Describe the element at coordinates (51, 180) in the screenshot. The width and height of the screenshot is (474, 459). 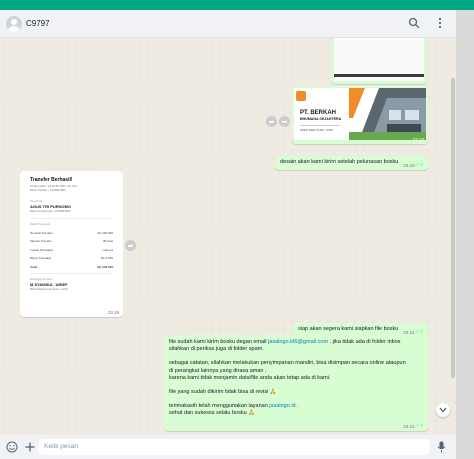
I see `receipt-title: Transfer Berhasil!` at that location.